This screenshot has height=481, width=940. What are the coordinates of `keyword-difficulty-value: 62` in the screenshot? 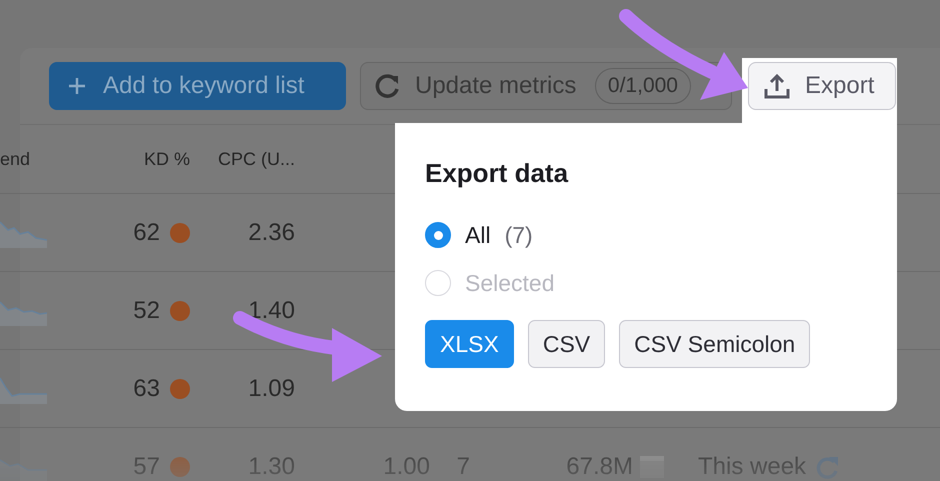 It's located at (146, 232).